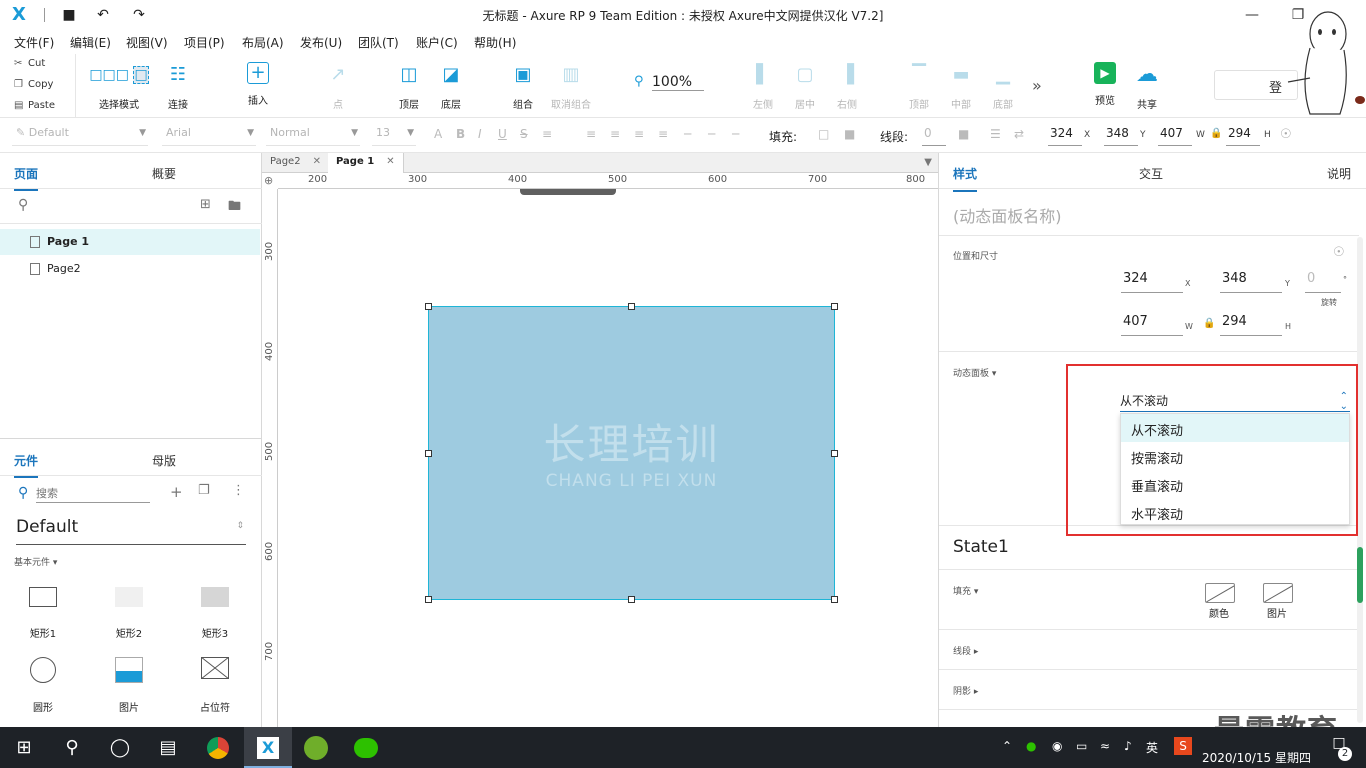 Image resolution: width=1366 pixels, height=768 pixels. I want to click on minimize-button: —, so click(1252, 15).